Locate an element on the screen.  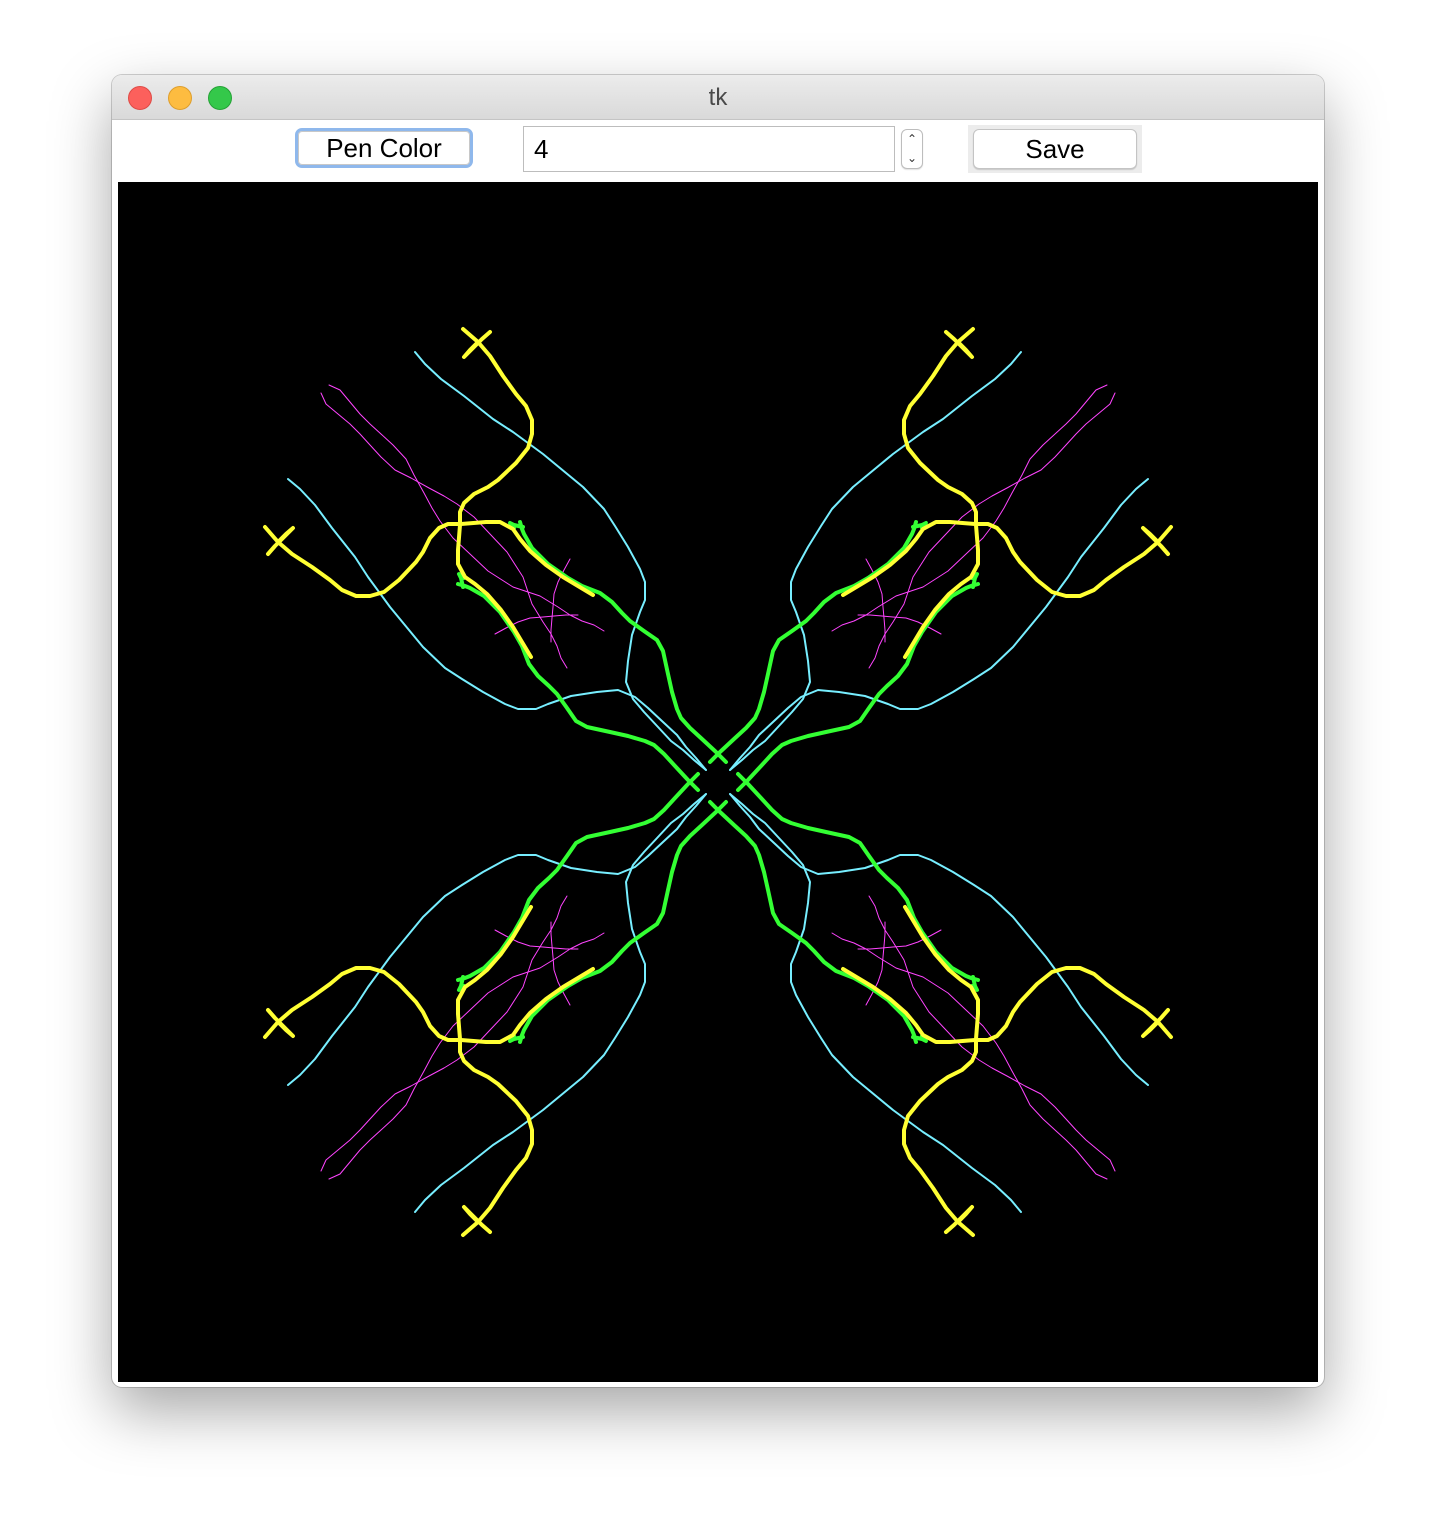
window-title: tk is located at coordinates (718, 97).